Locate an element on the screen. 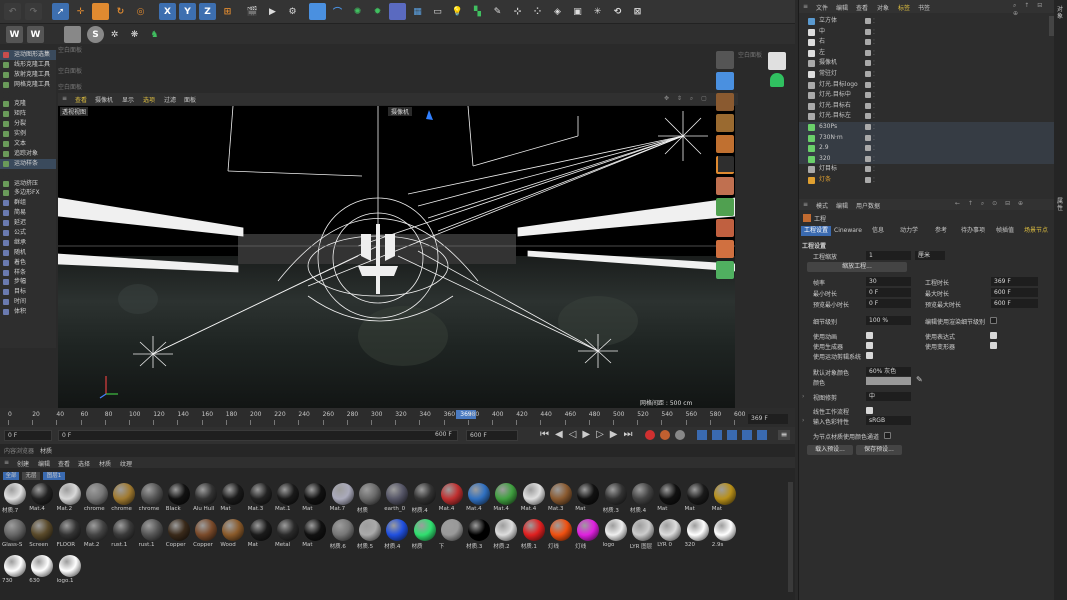 The width and height of the screenshot is (1067, 600). spline-pen-icon: ⌒ is located at coordinates (337, 11).